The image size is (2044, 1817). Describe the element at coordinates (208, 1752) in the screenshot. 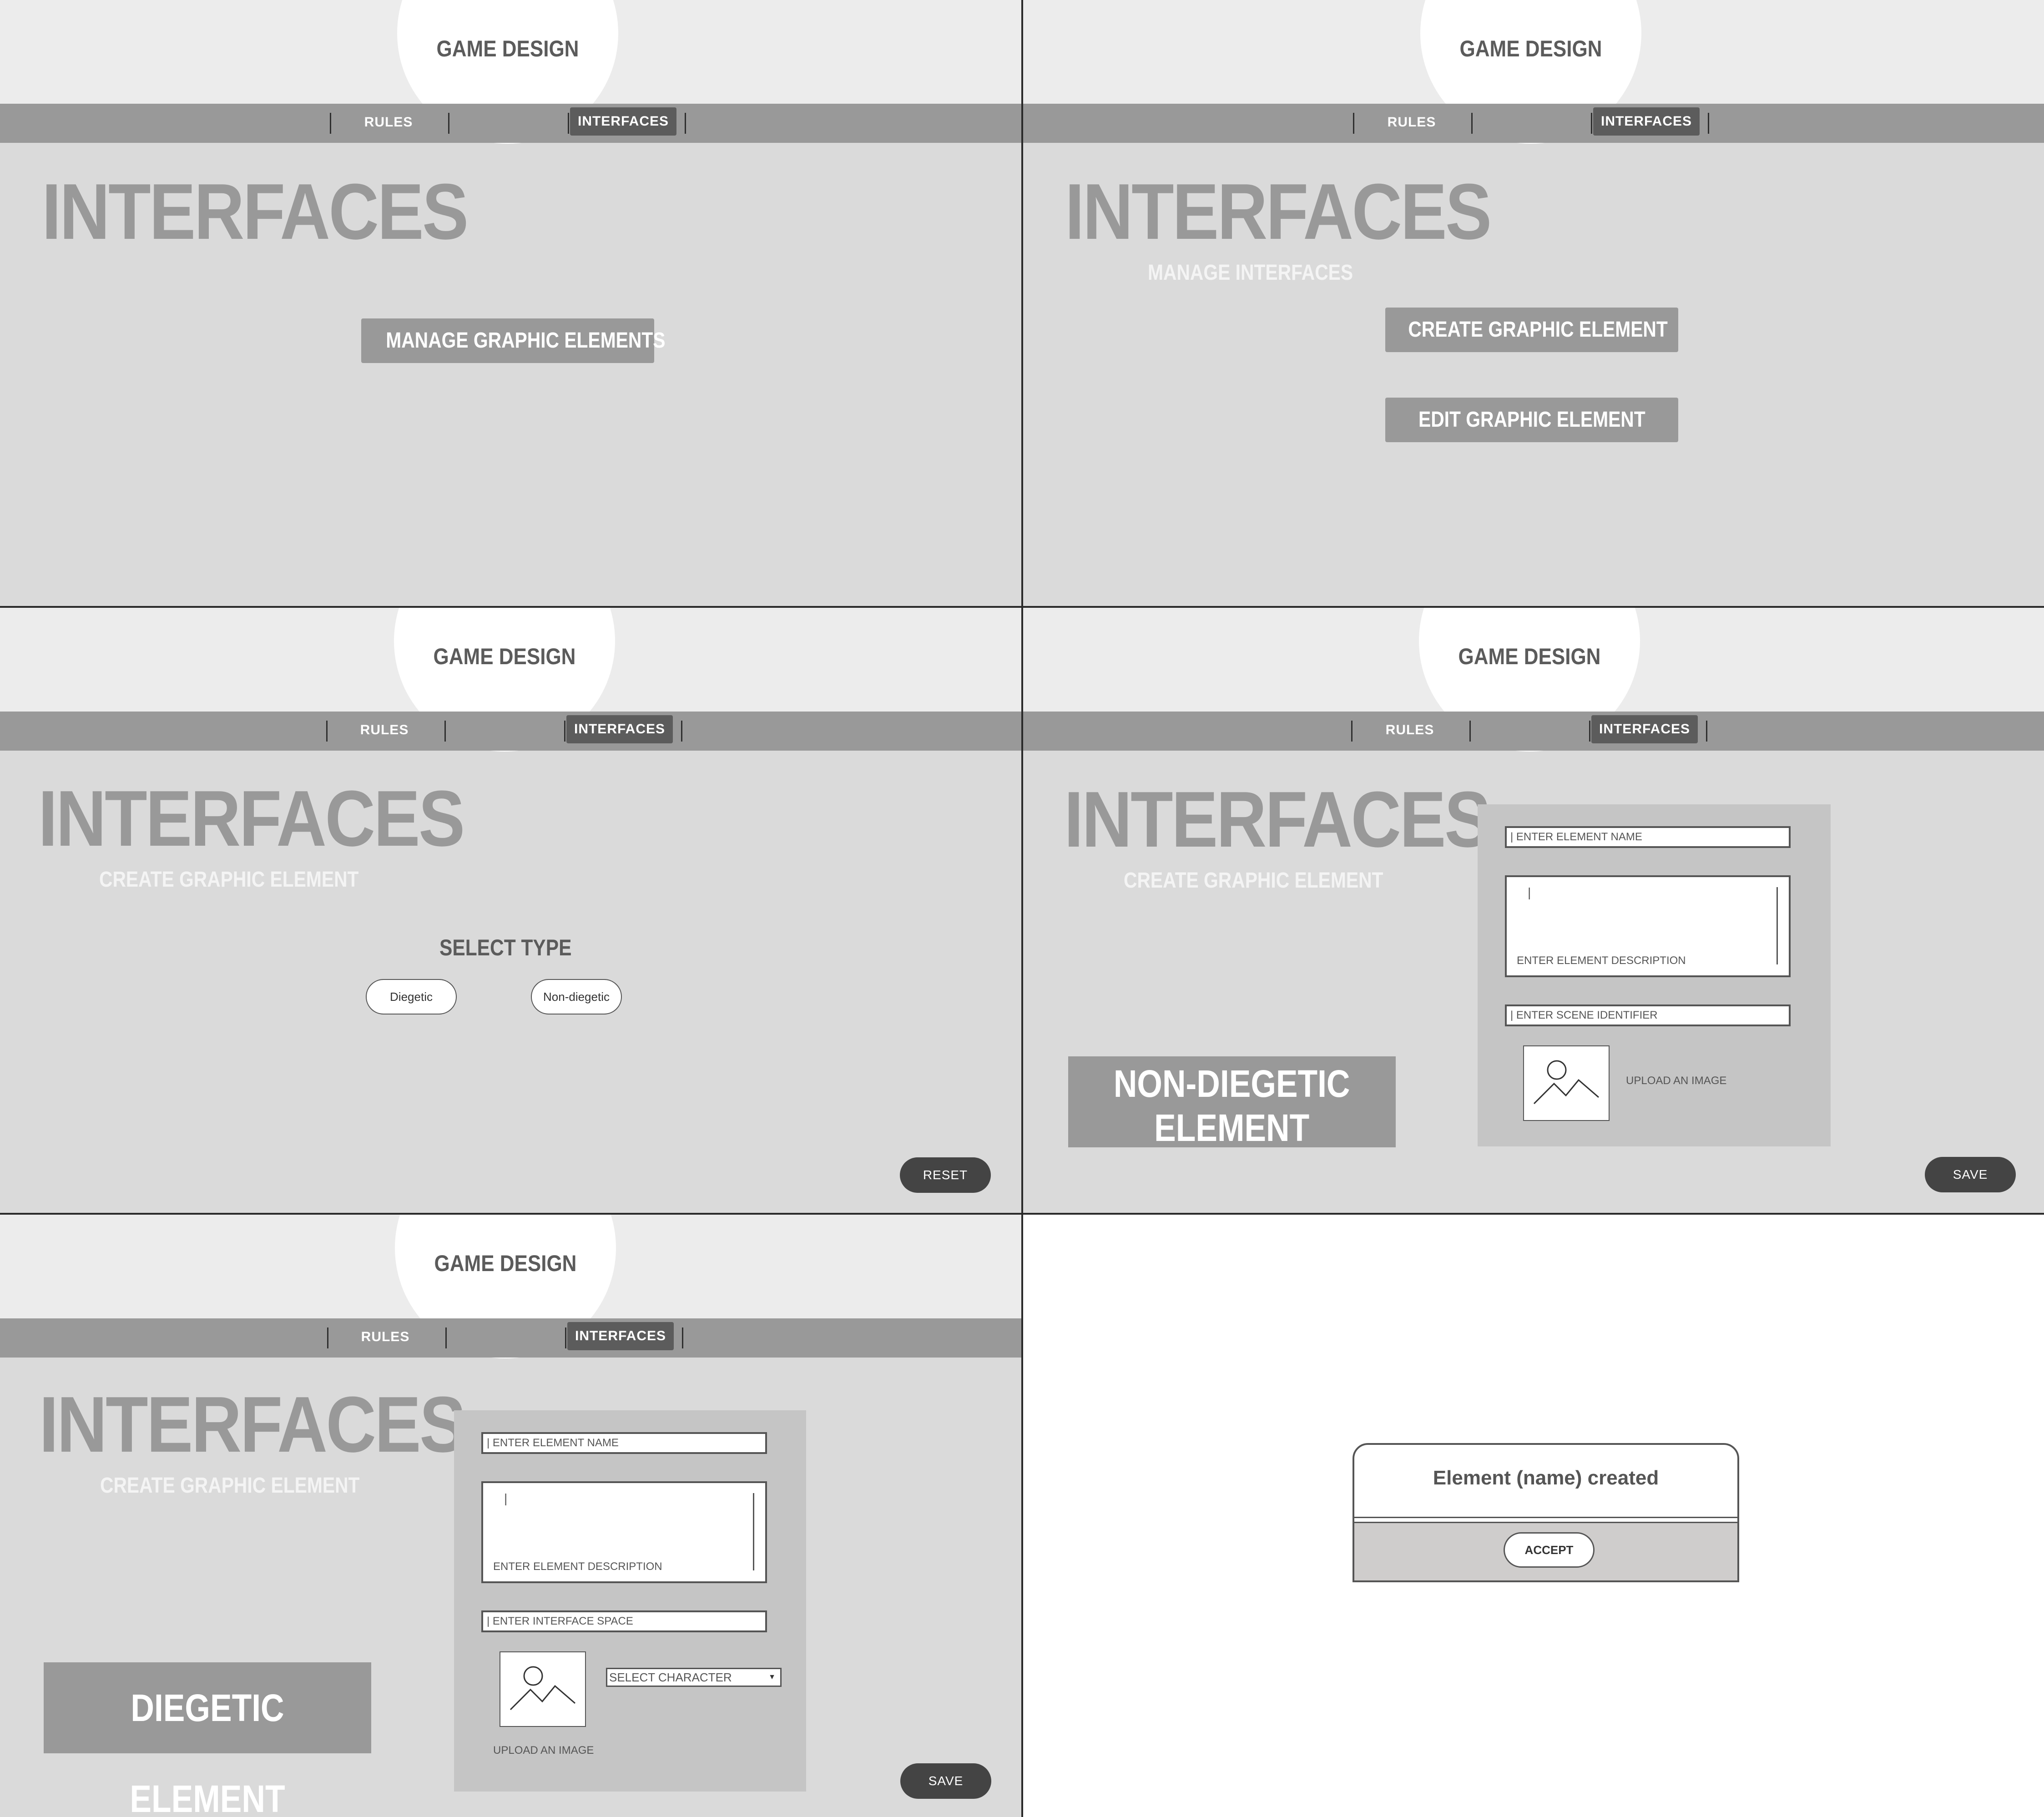

I see `element-type-label-text: DIEGETIC ELEMENT` at that location.